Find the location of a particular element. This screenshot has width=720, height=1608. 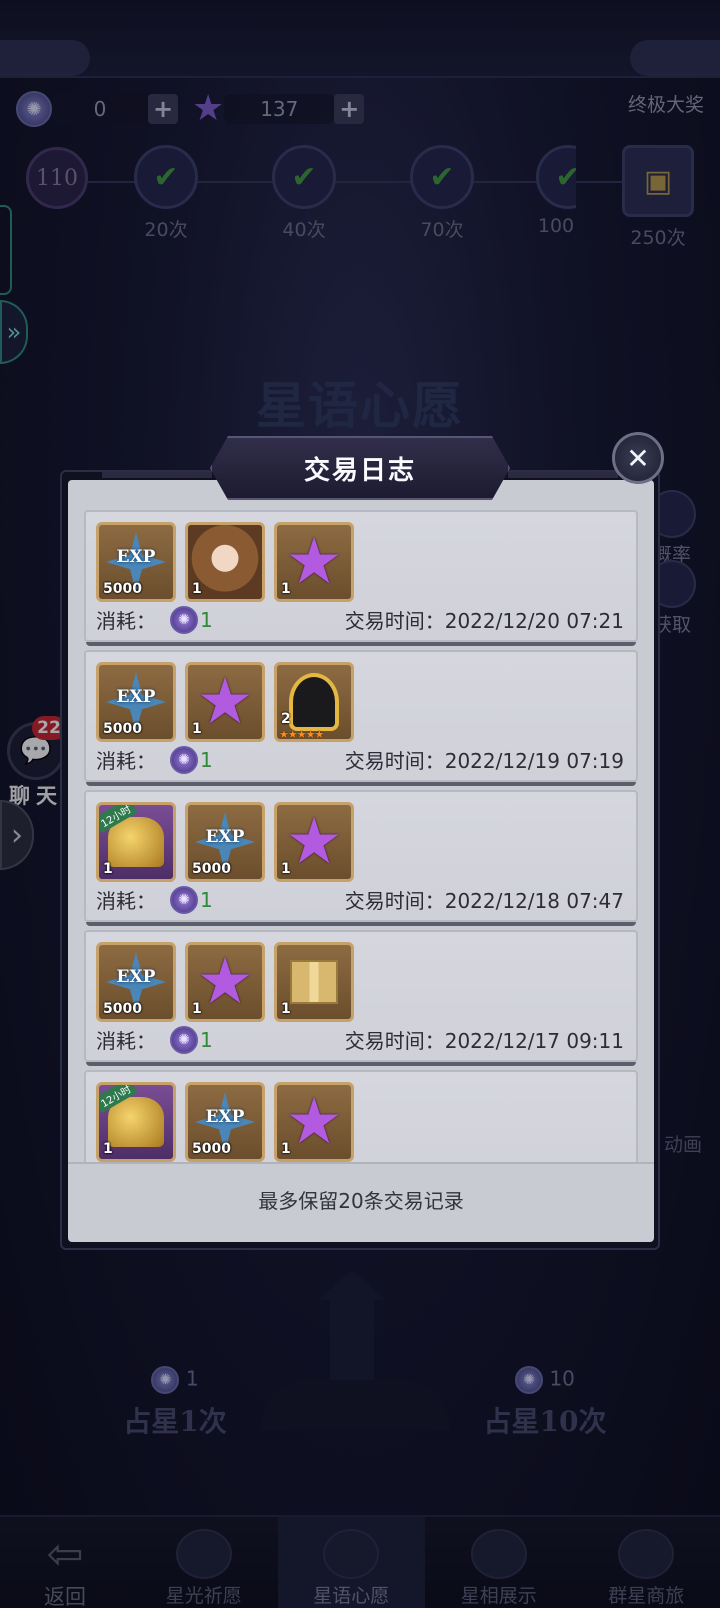

milestone-node: ✔ 40次 is located at coordinates (304, 193).